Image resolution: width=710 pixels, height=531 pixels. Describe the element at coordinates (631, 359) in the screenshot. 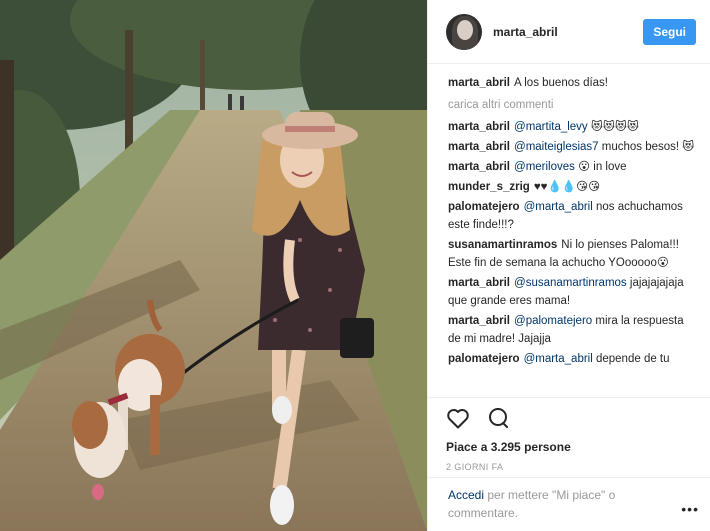

I see `comment-text: depende de tu` at that location.